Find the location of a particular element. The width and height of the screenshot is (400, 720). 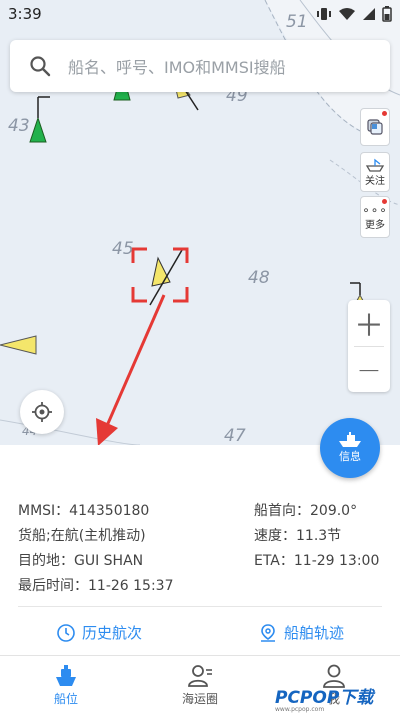

vessel-last-time: 最后时间：11-26 15:37 is located at coordinates (96, 586).